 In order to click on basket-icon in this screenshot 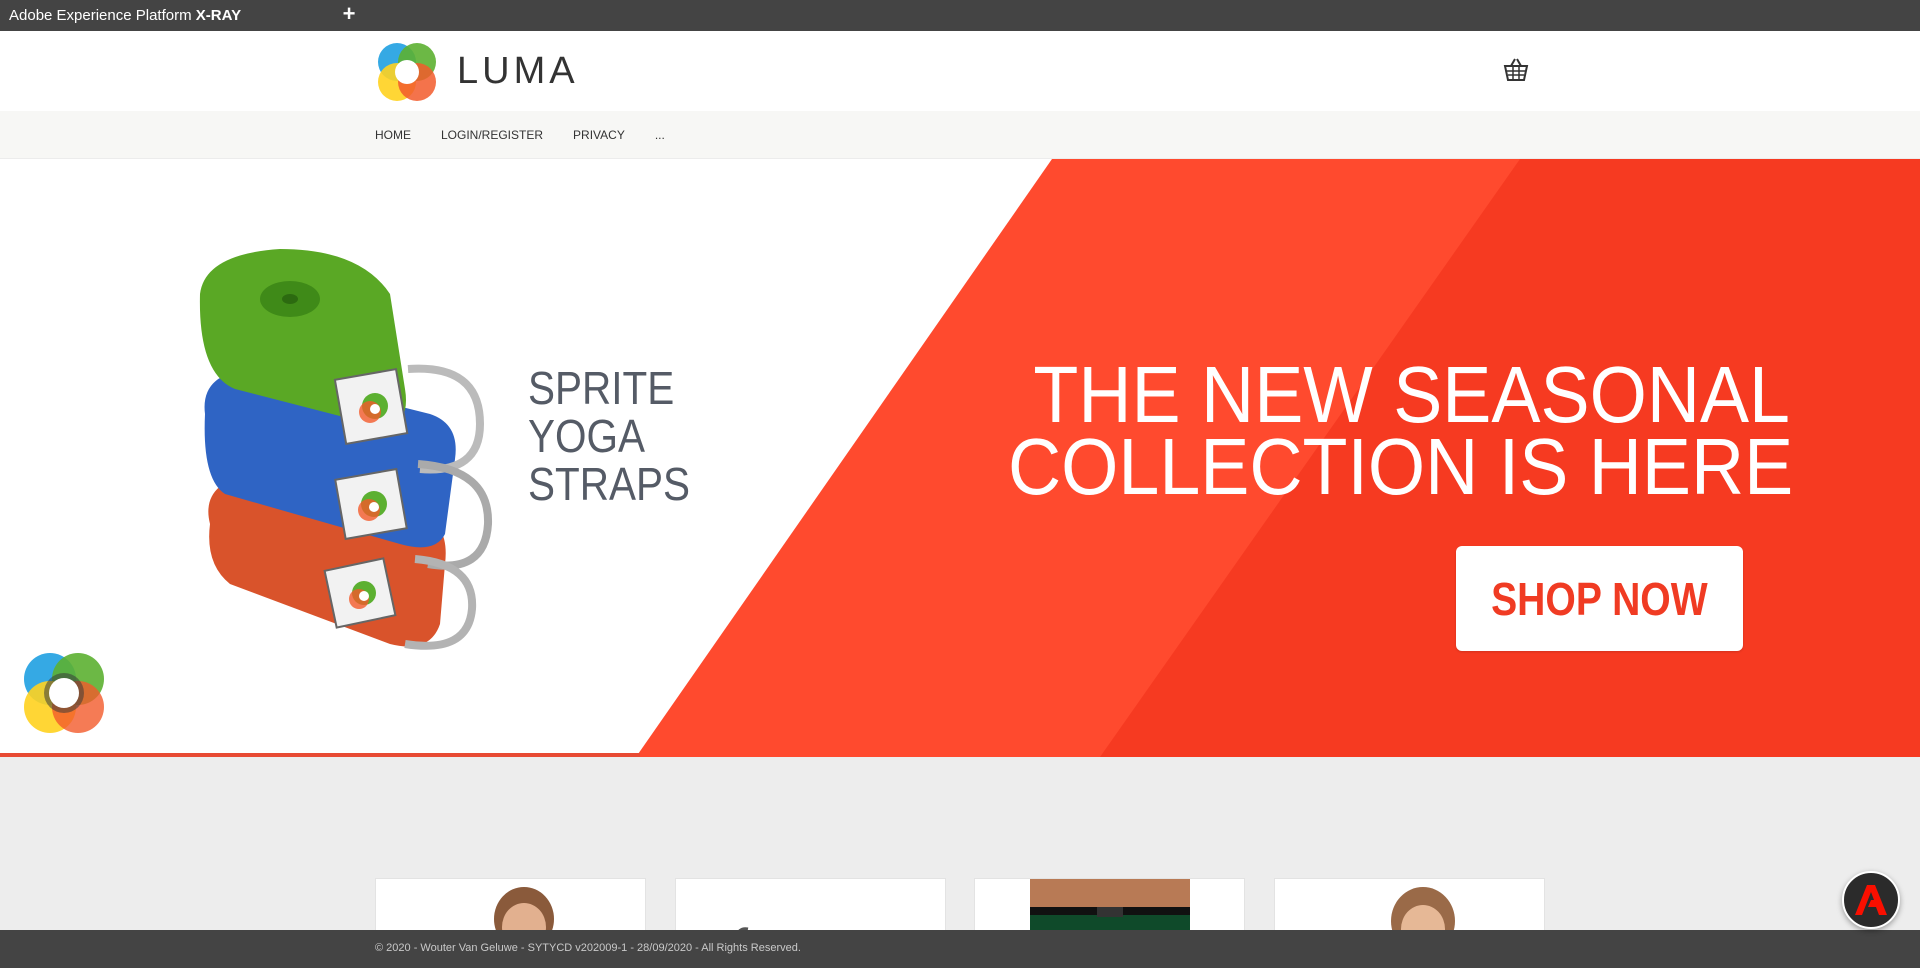, I will do `click(1516, 70)`.